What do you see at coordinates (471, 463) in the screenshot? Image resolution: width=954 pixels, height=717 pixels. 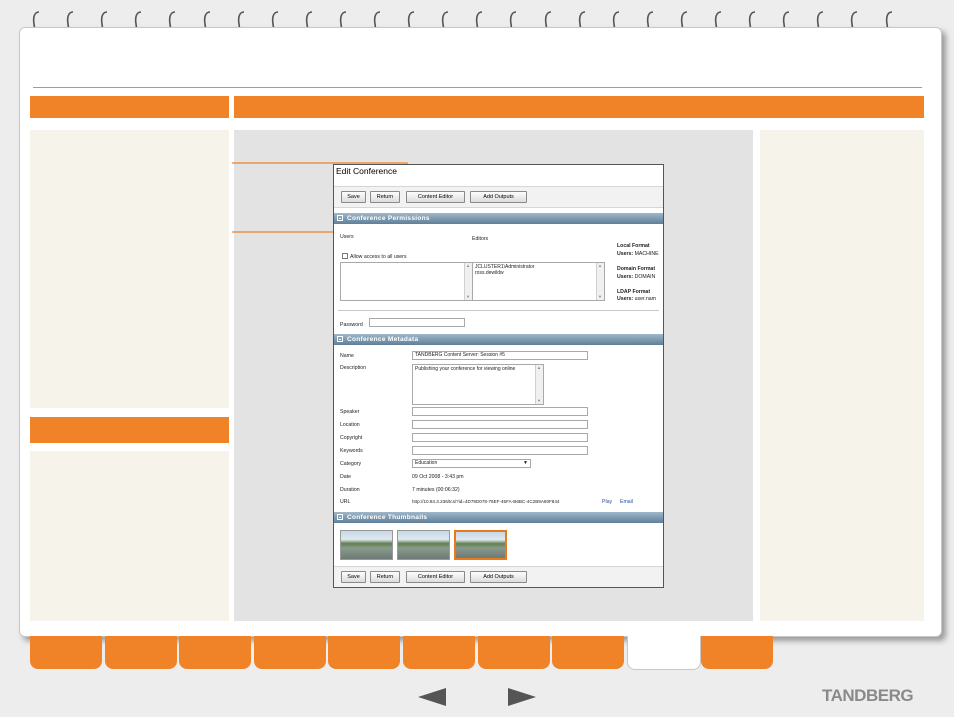 I see `category-select: Education ▼` at bounding box center [471, 463].